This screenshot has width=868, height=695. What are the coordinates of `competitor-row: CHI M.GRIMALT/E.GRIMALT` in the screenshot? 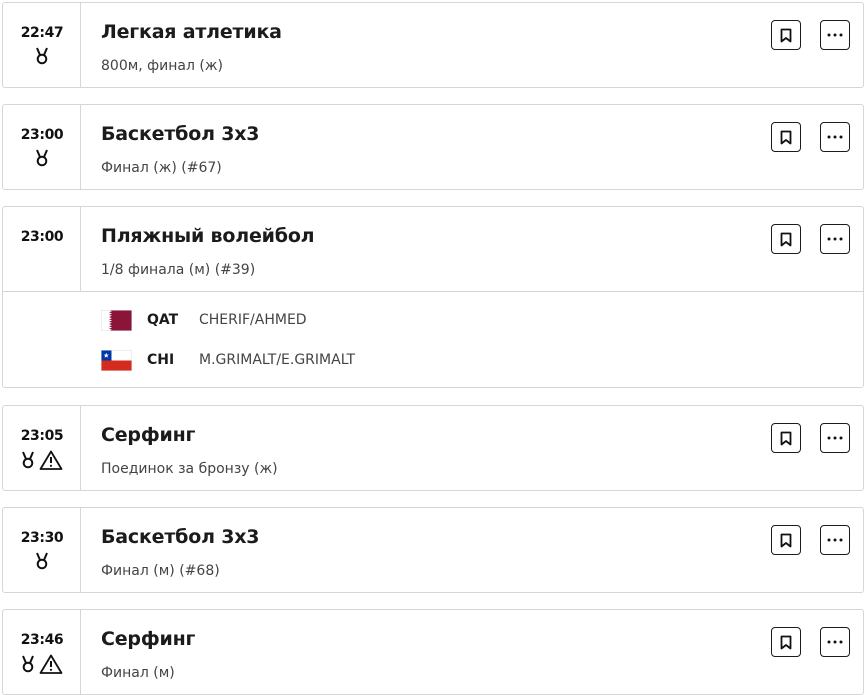 It's located at (228, 360).